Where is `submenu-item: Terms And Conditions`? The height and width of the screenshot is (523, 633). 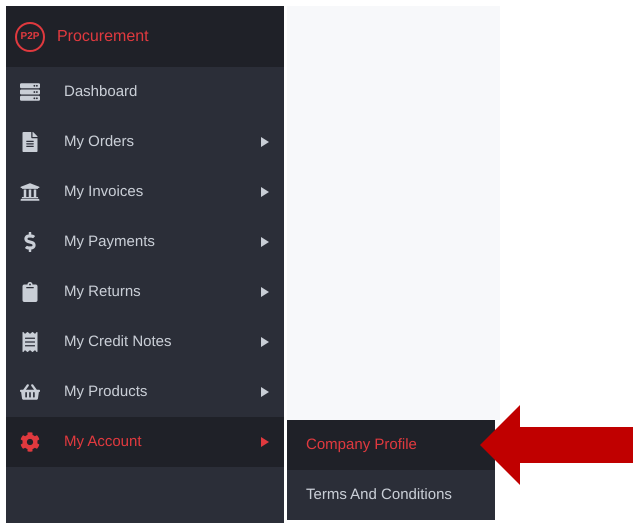 submenu-item: Terms And Conditions is located at coordinates (391, 495).